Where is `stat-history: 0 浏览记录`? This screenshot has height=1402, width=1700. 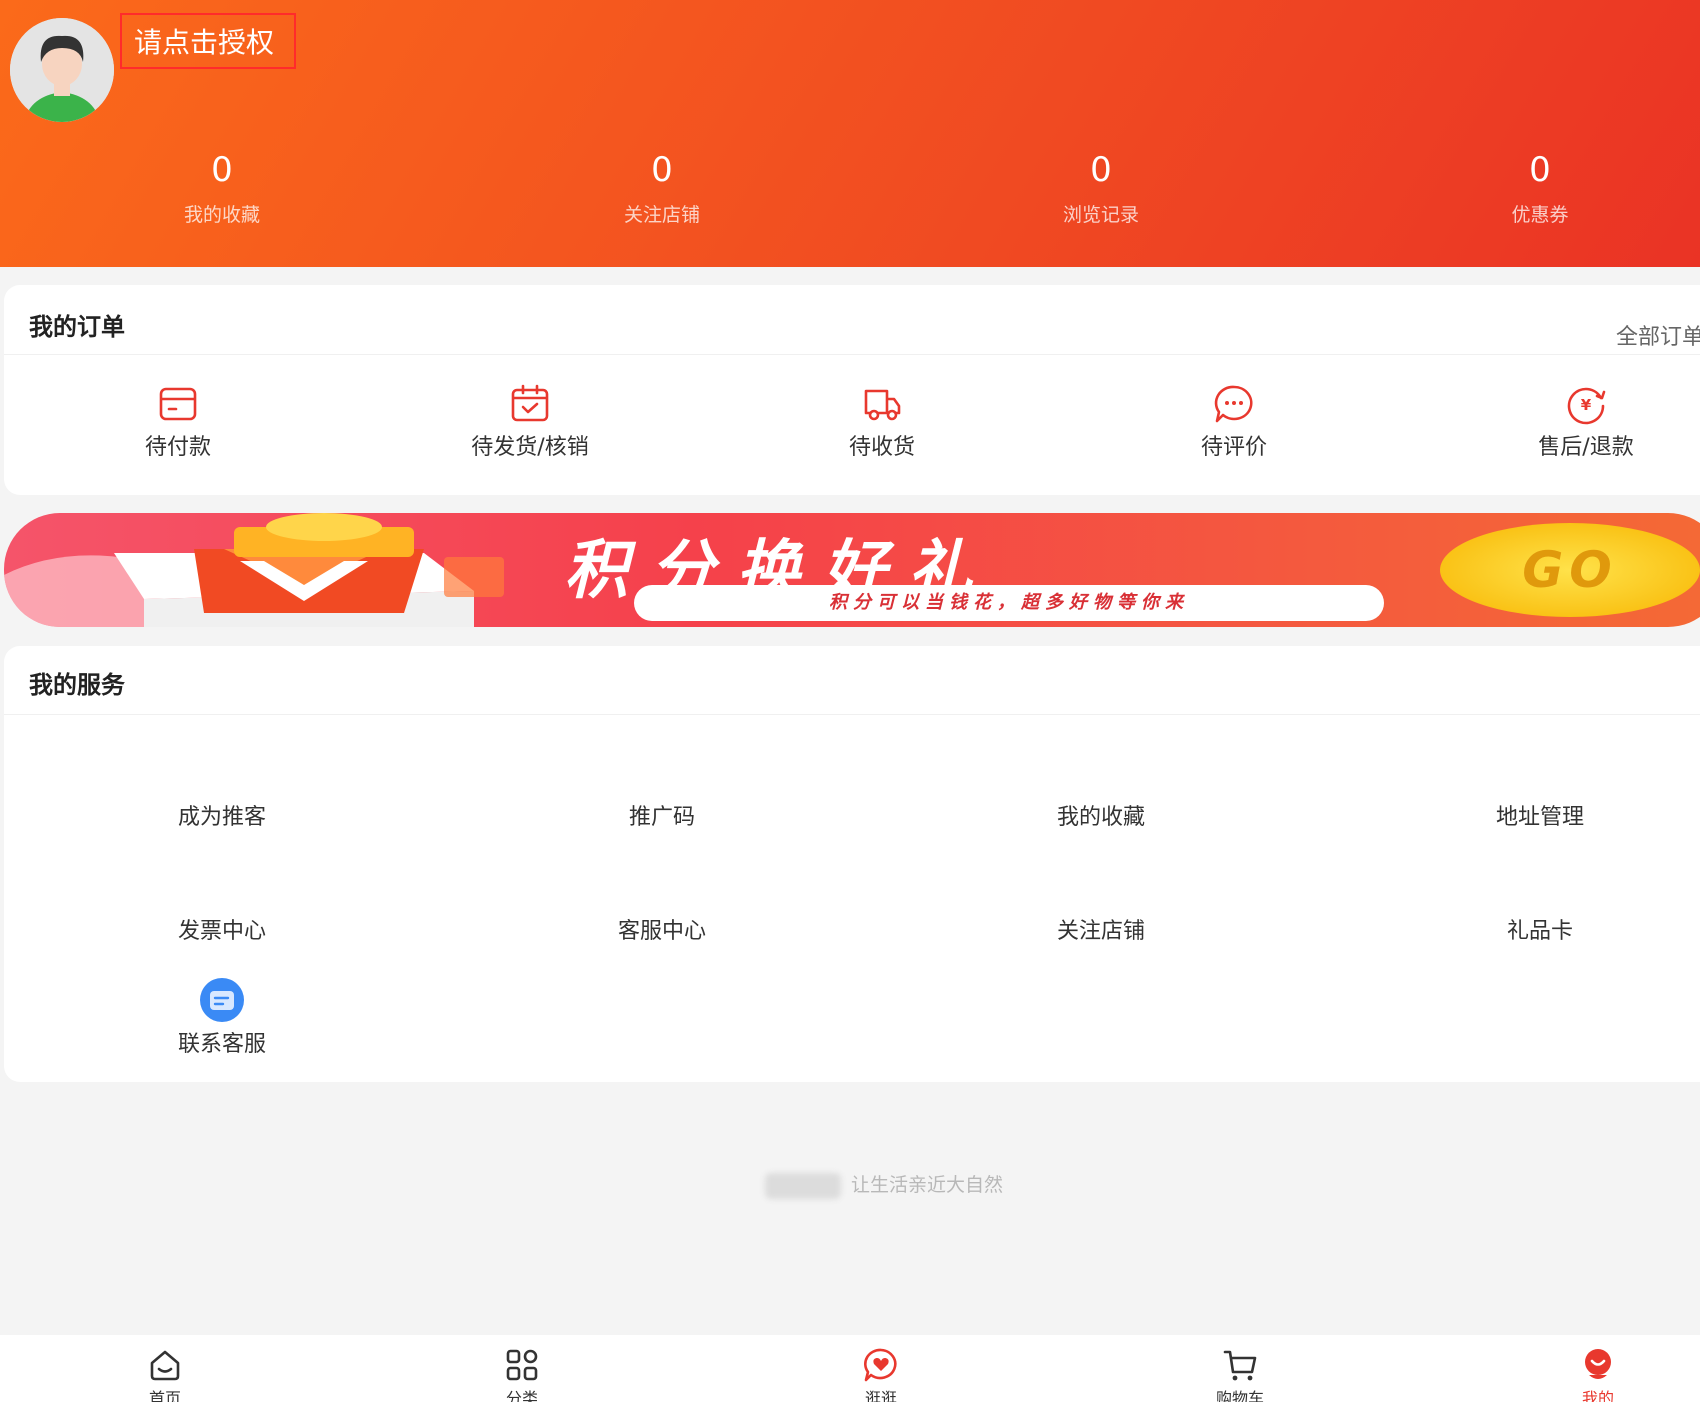
stat-history: 0 浏览记录 is located at coordinates (1101, 187).